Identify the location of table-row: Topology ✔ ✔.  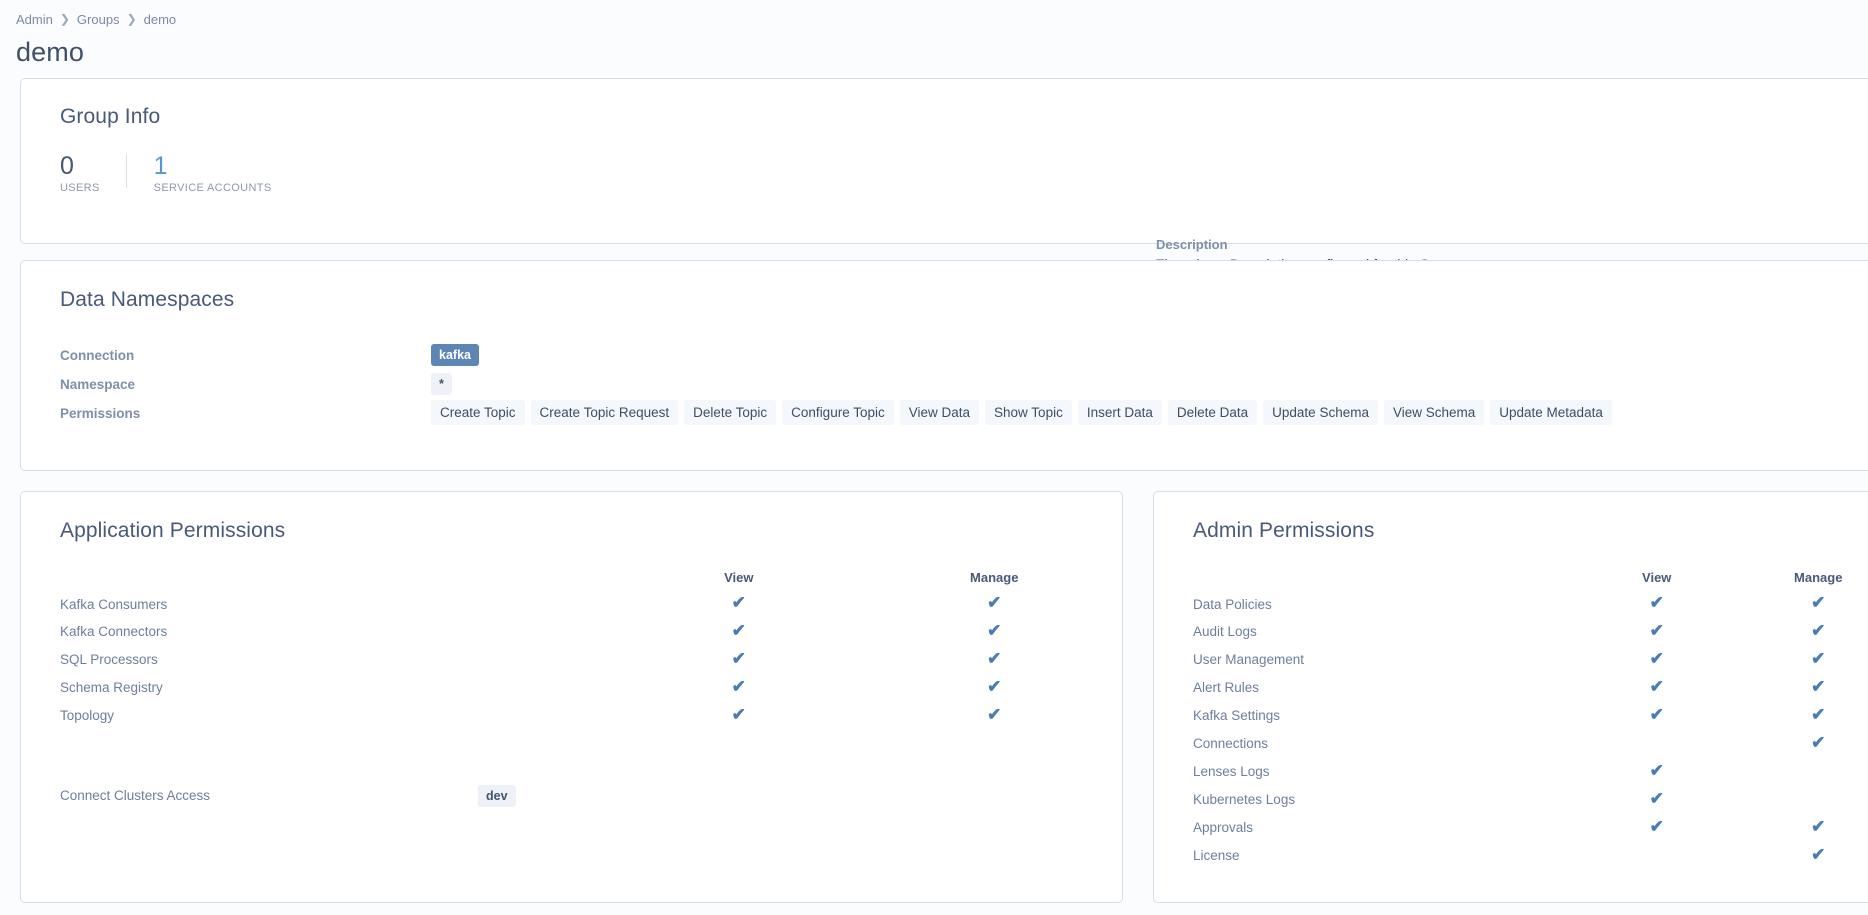
(571, 715).